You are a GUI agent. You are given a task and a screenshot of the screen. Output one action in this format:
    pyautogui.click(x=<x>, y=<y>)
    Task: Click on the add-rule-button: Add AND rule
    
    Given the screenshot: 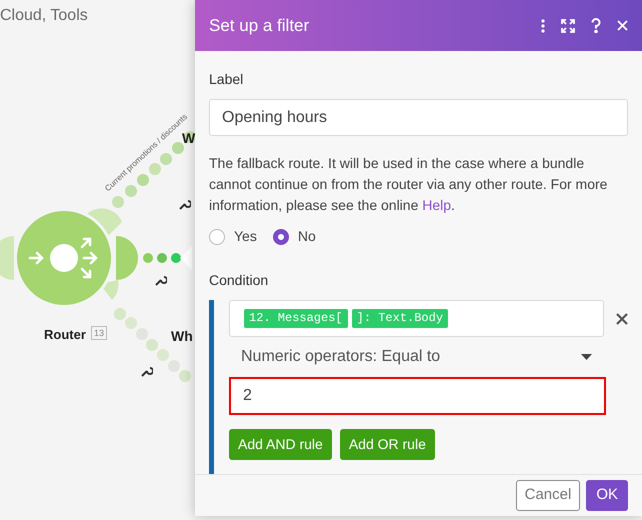 What is the action you would take?
    pyautogui.click(x=280, y=444)
    